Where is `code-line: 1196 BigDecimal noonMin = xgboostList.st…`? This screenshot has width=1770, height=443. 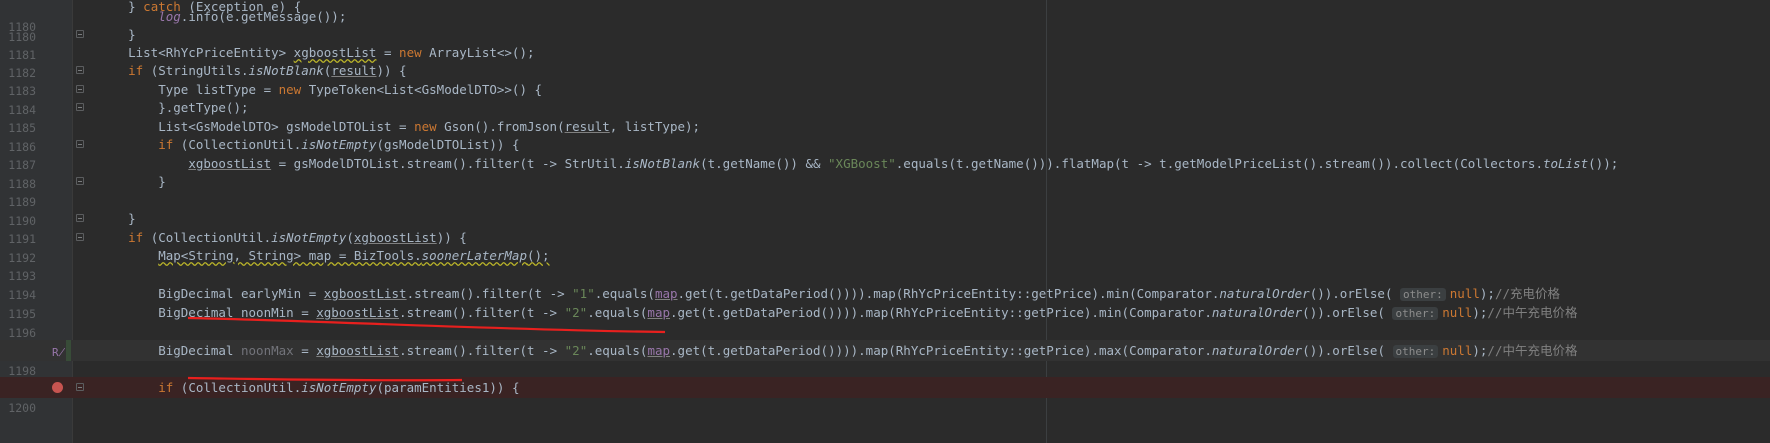
code-line: 1196 BigDecimal noonMin = xgboostList.st… is located at coordinates (885, 321).